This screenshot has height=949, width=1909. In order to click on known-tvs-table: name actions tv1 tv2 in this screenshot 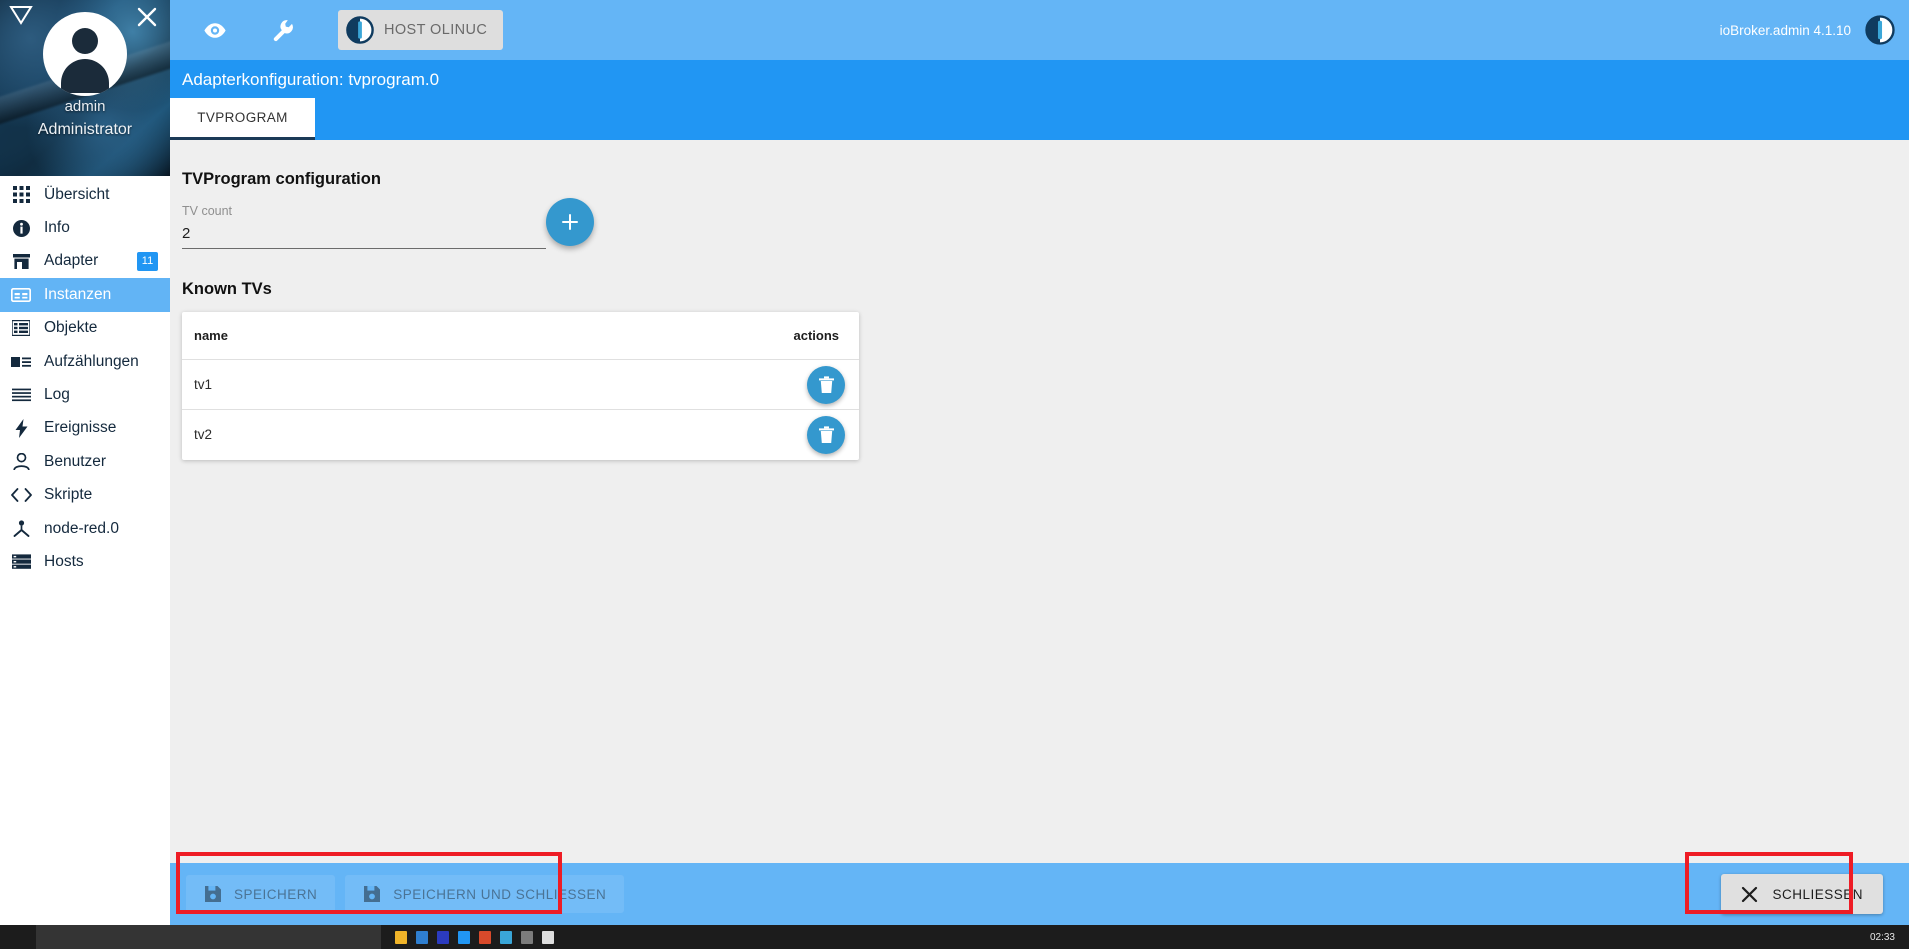, I will do `click(520, 386)`.